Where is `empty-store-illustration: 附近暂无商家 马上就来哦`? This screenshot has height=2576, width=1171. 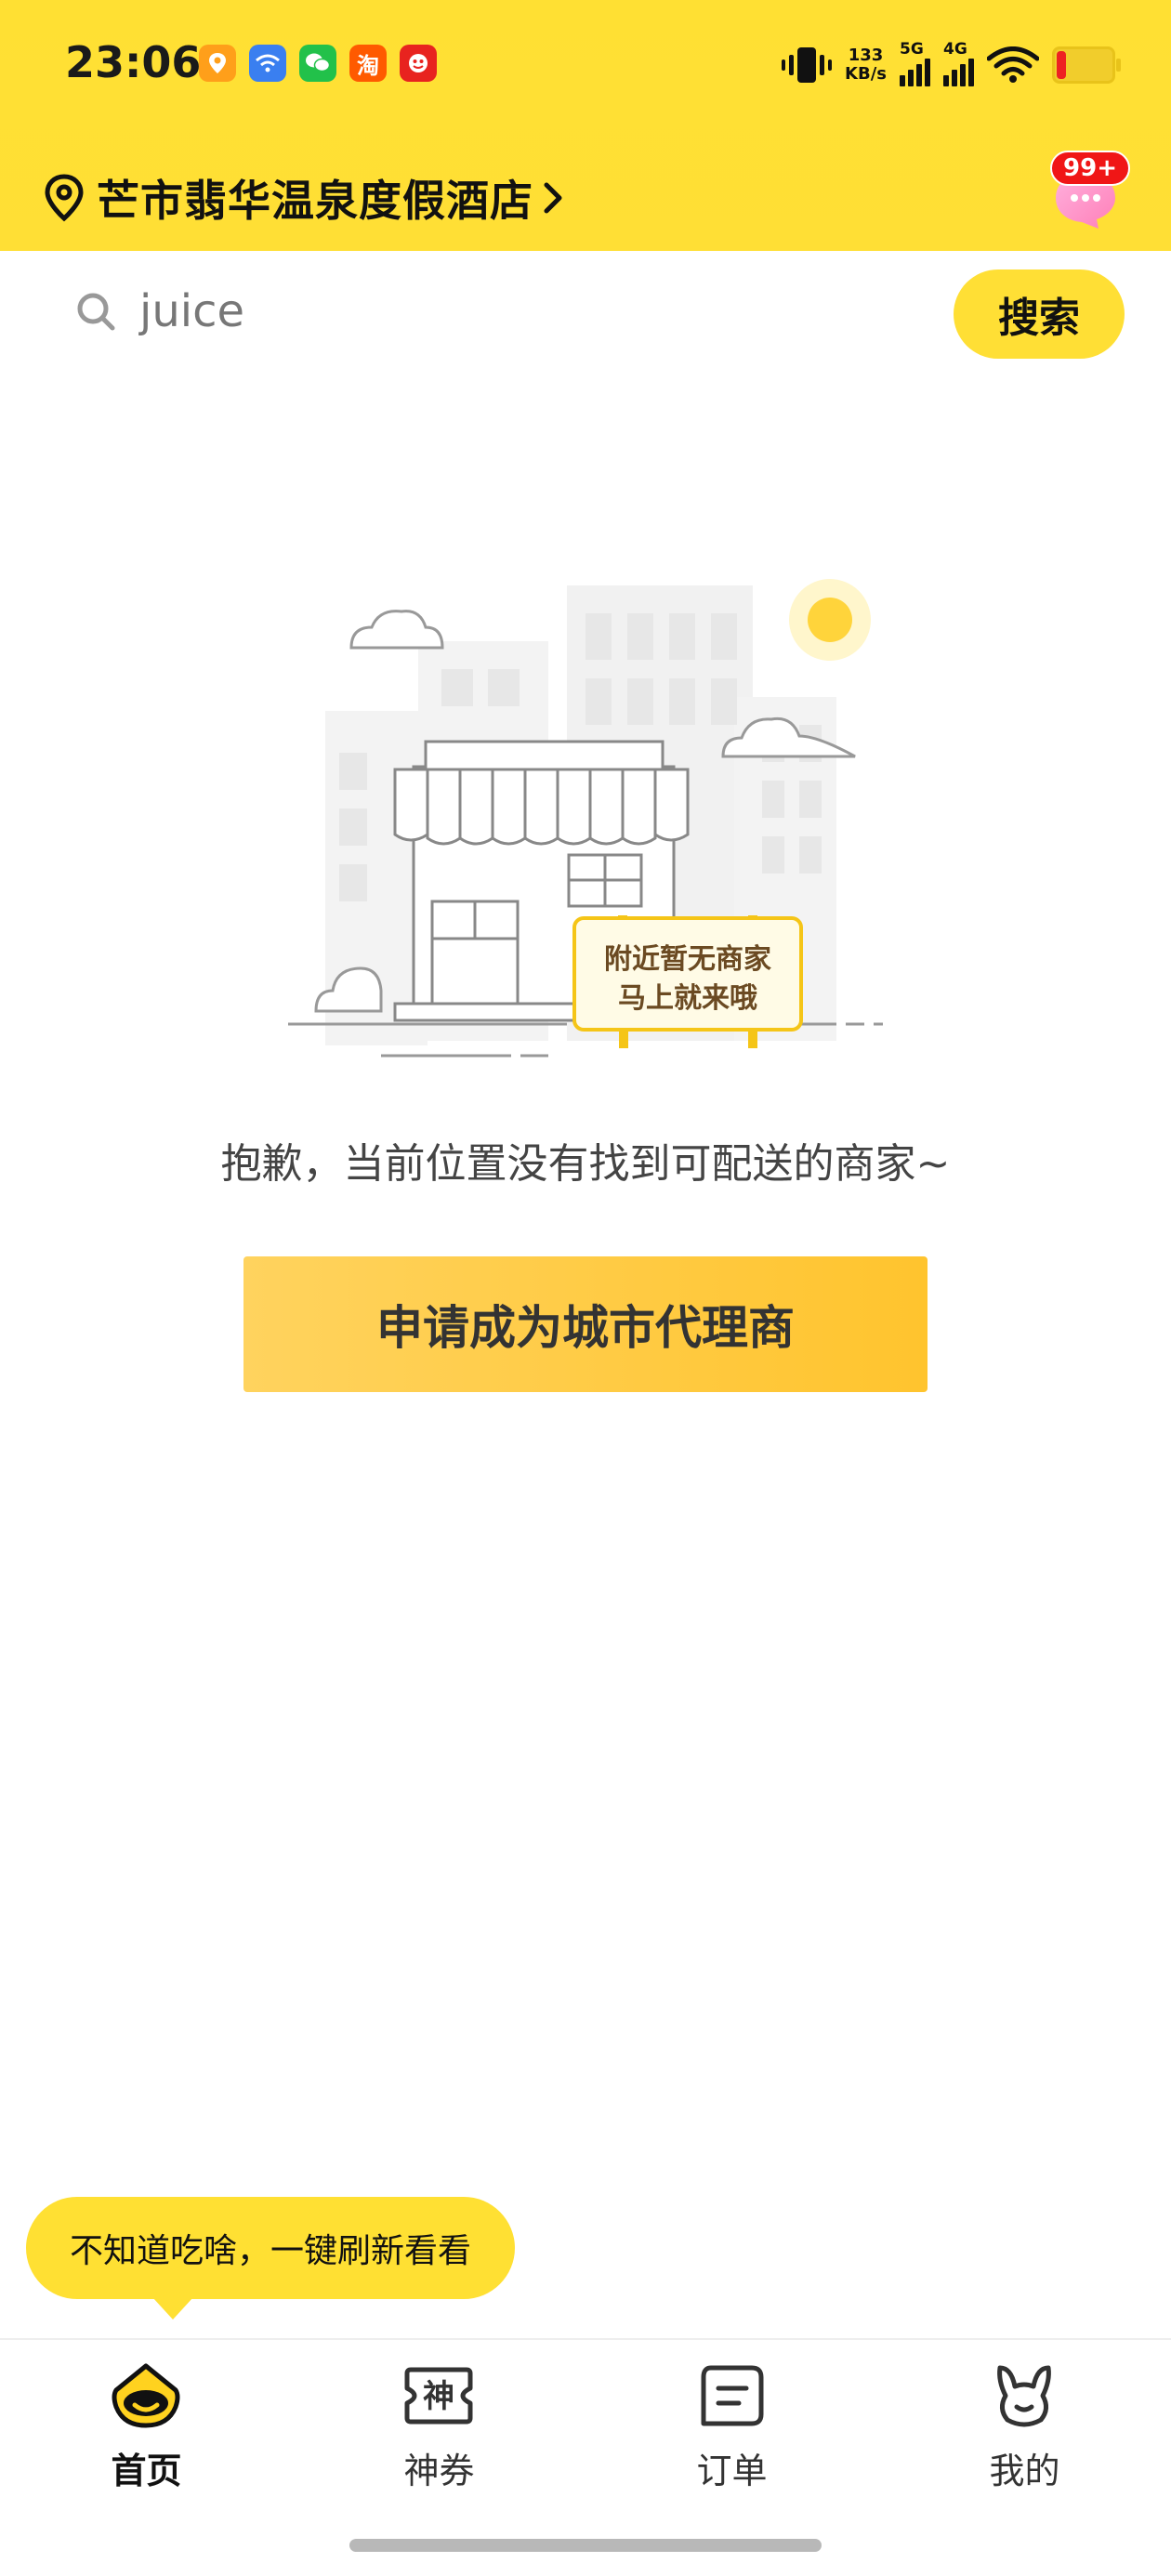
empty-store-illustration: 附近暂无商家 马上就来哦 is located at coordinates (586, 818).